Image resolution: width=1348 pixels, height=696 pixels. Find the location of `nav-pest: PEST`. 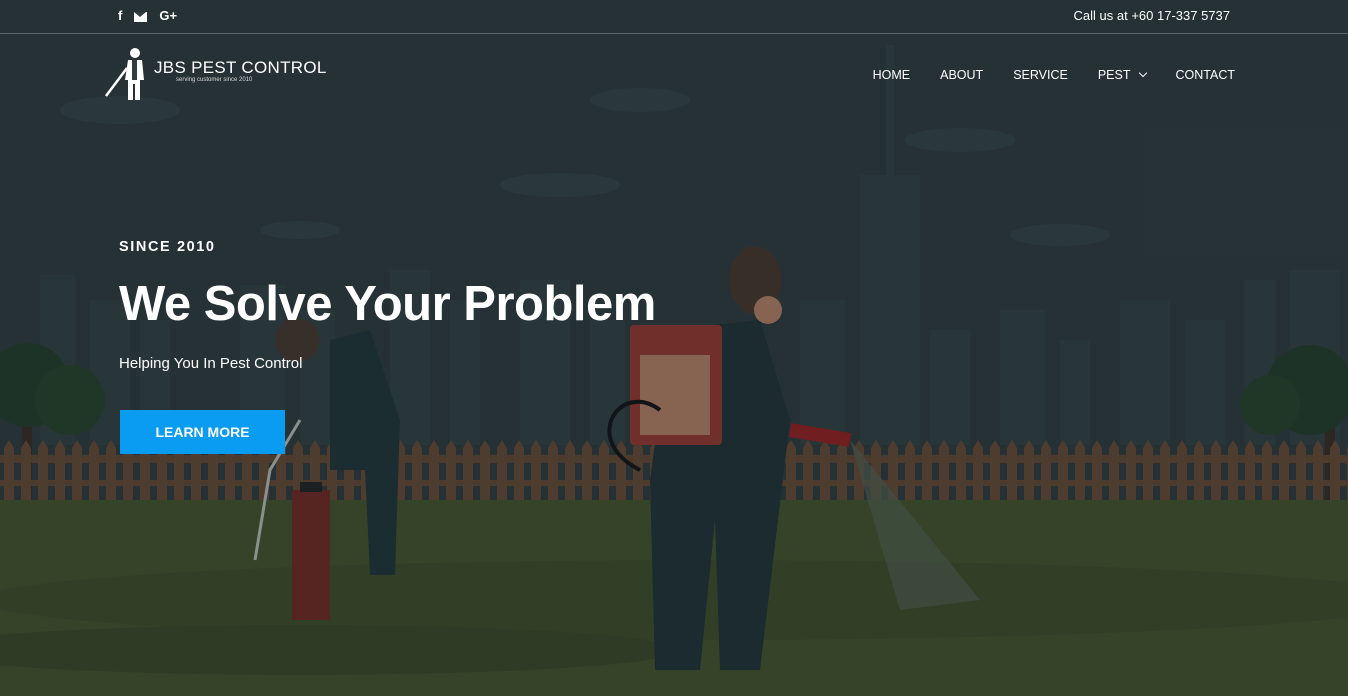

nav-pest: PEST is located at coordinates (1122, 75).